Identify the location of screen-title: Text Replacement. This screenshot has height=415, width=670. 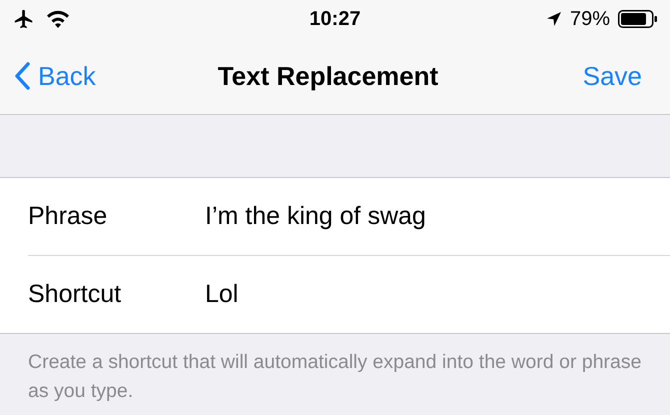
(328, 76).